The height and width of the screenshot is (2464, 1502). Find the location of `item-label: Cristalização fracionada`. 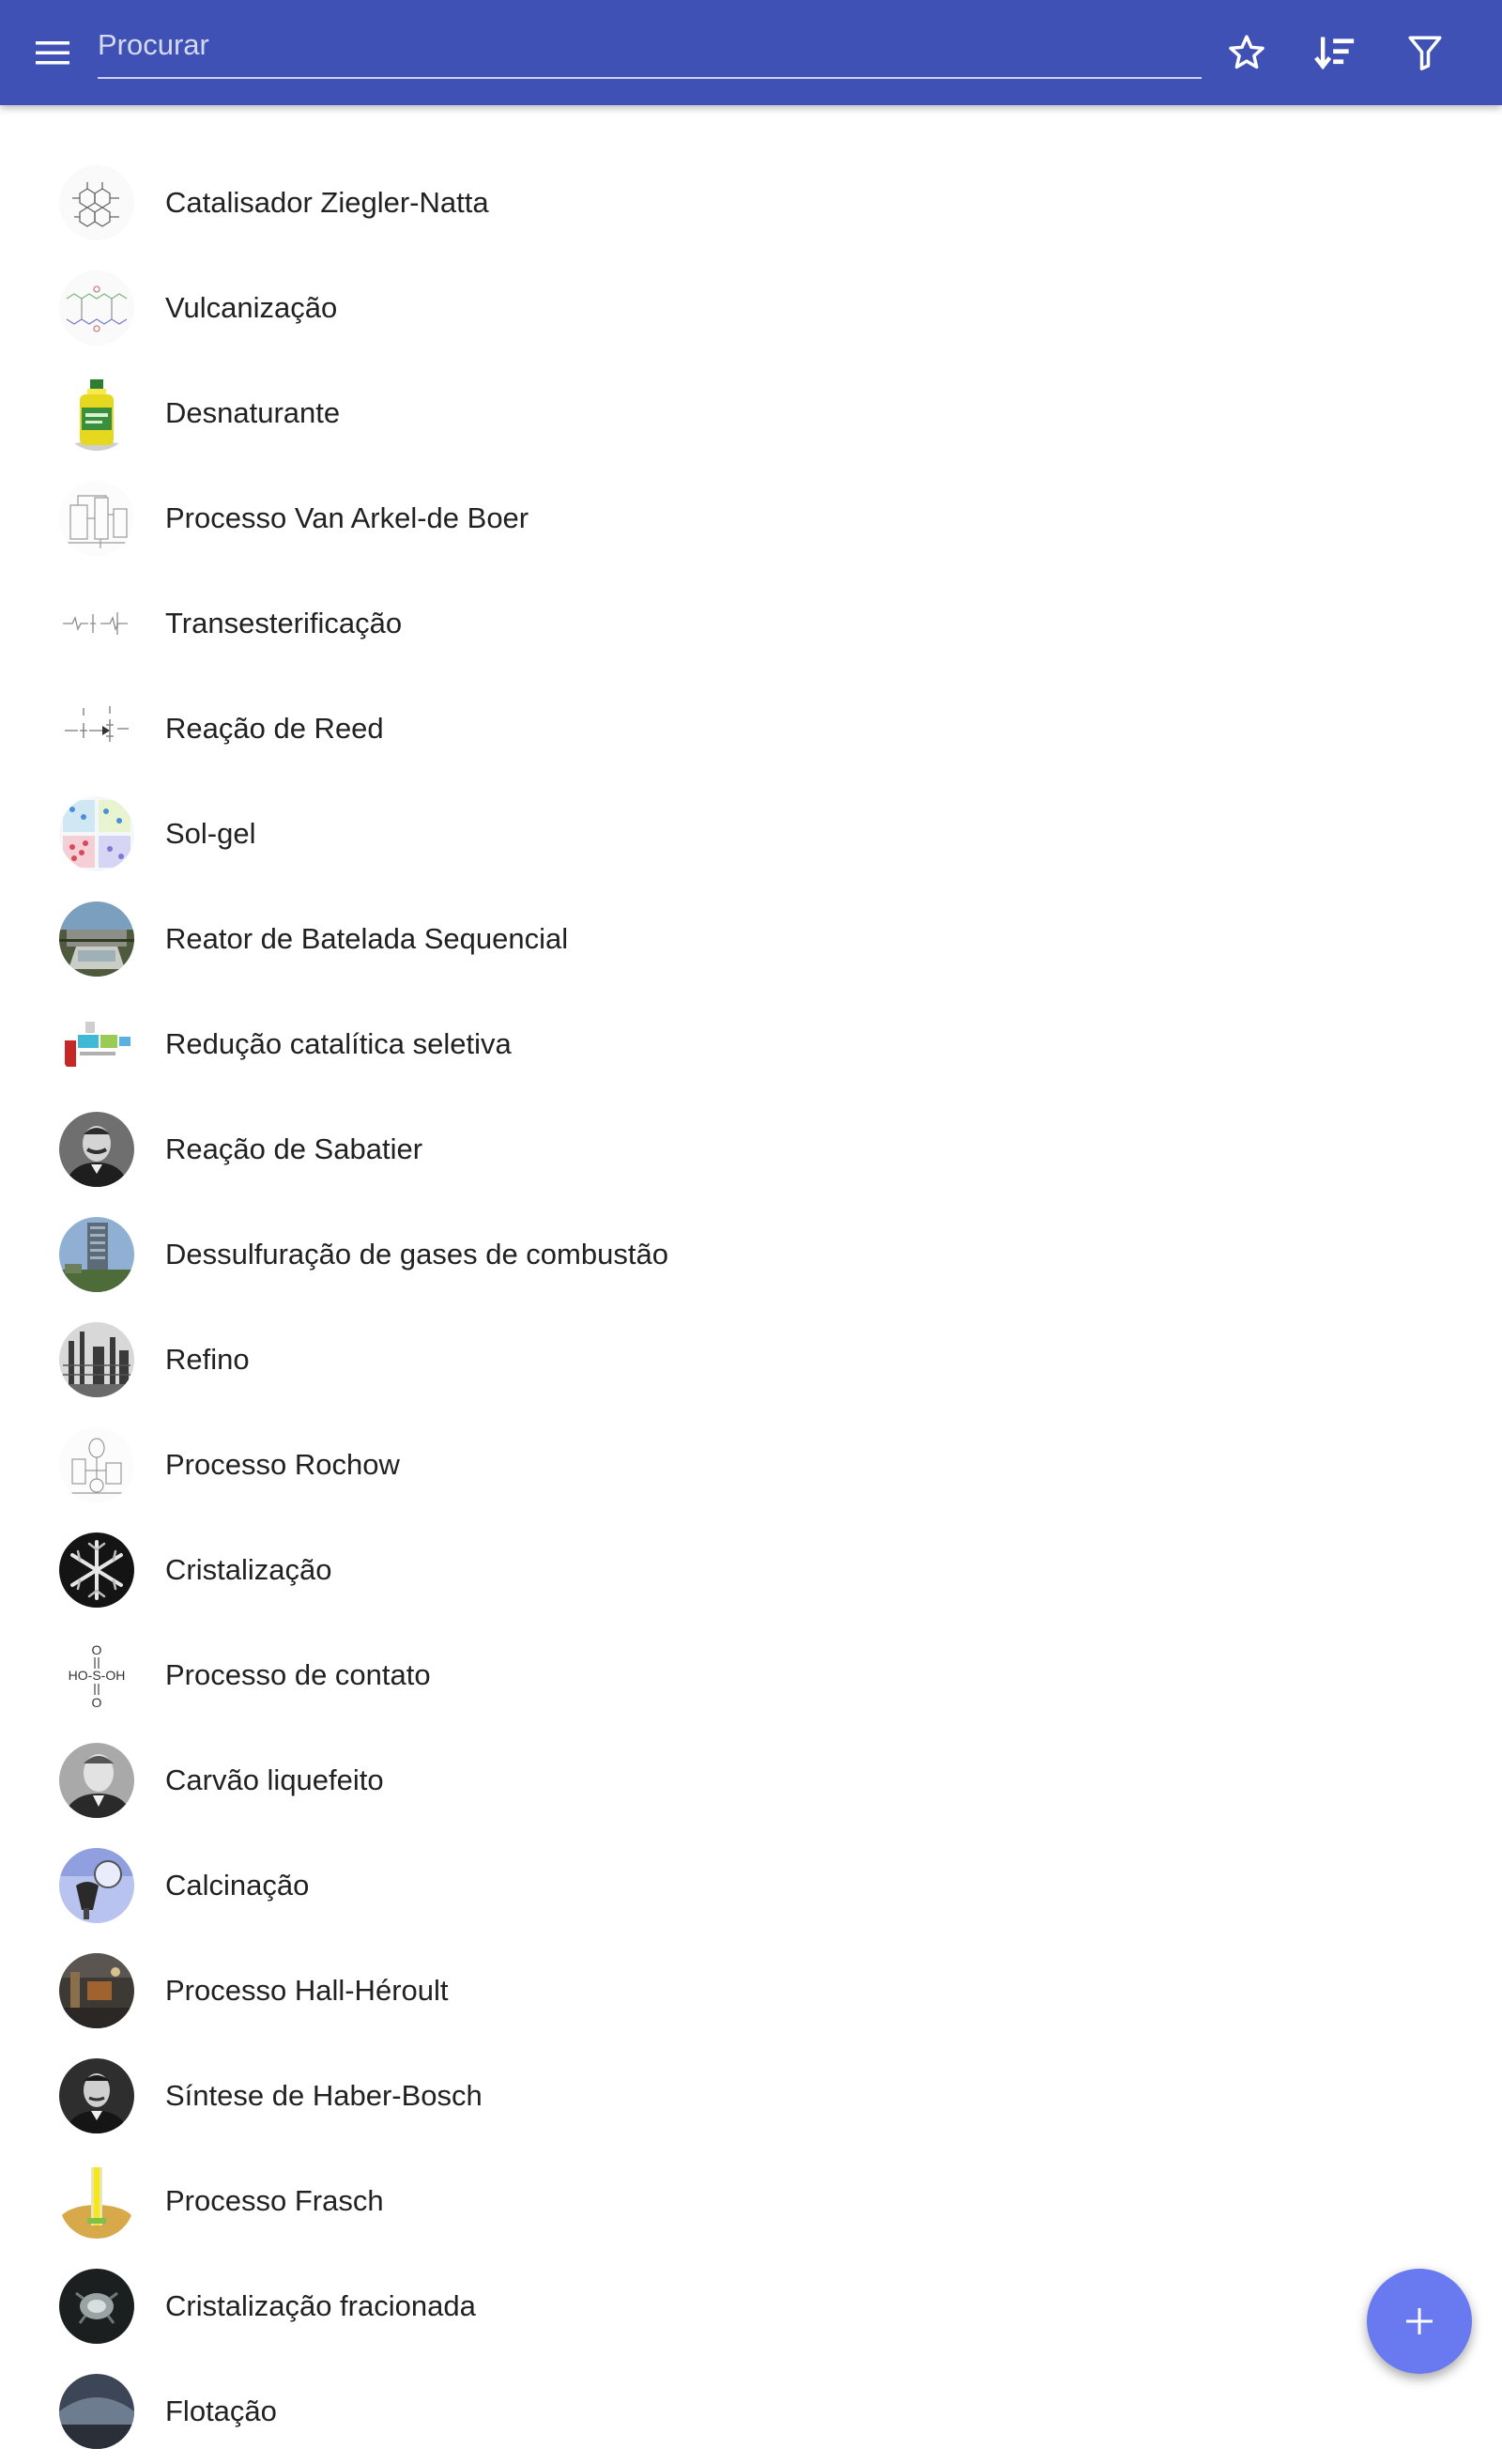

item-label: Cristalização fracionada is located at coordinates (320, 2305).